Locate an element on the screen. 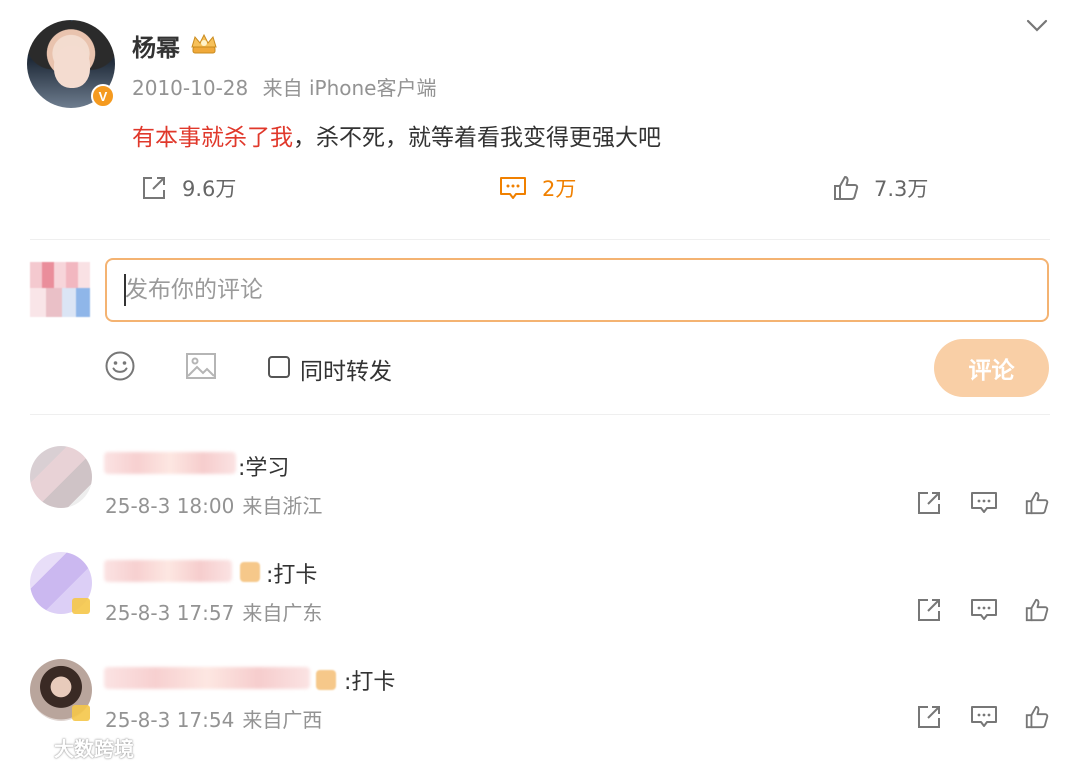 The image size is (1080, 767). repost-button: 9.6万 is located at coordinates (188, 188).